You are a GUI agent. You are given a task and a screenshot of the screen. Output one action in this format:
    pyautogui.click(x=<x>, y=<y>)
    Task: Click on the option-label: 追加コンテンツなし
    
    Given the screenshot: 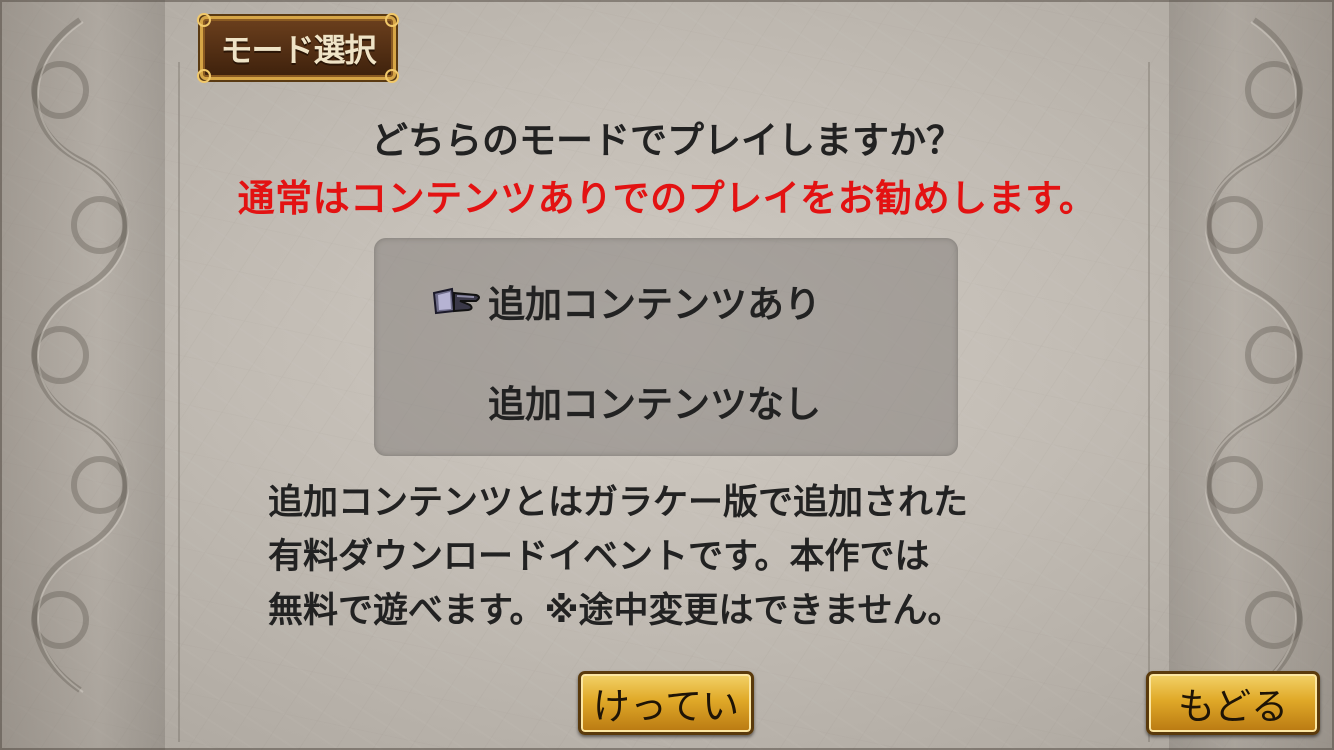 What is the action you would take?
    pyautogui.click(x=654, y=404)
    